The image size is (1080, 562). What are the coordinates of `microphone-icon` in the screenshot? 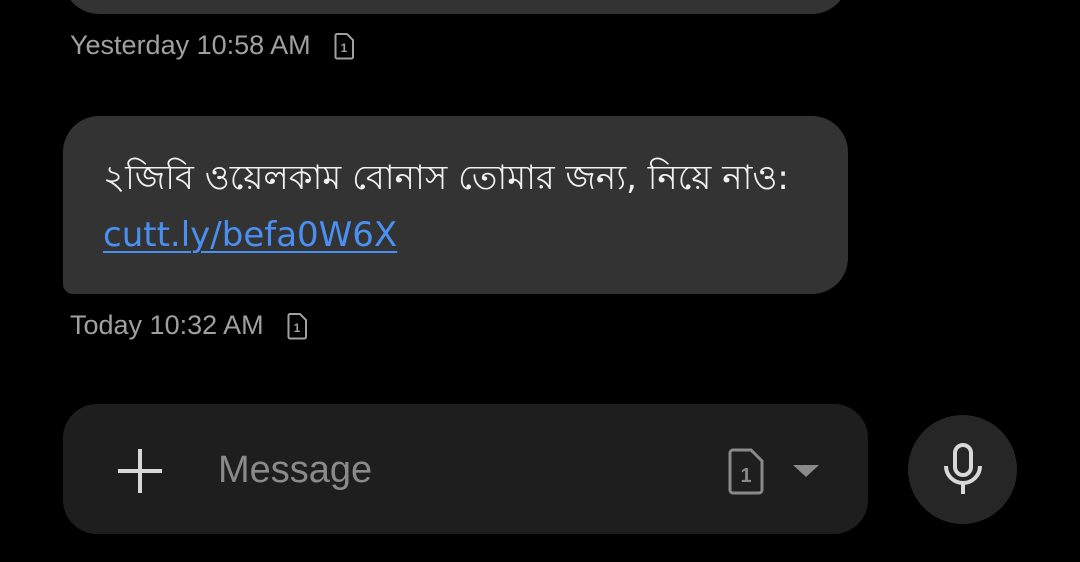 It's located at (962, 468).